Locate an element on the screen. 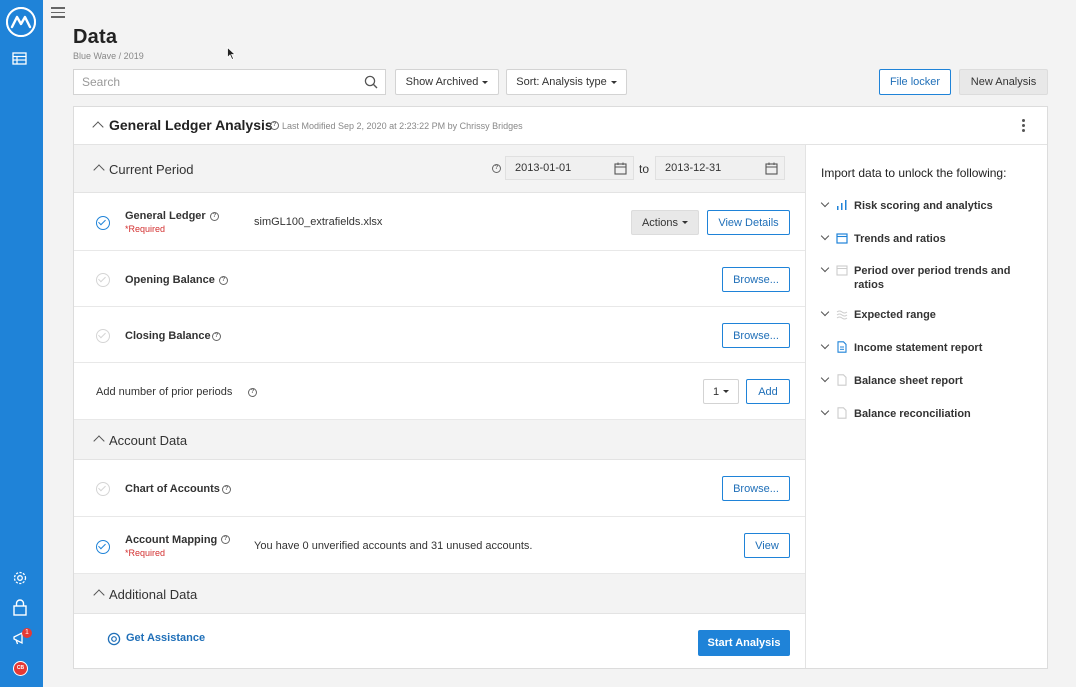  view-button: View is located at coordinates (767, 545).